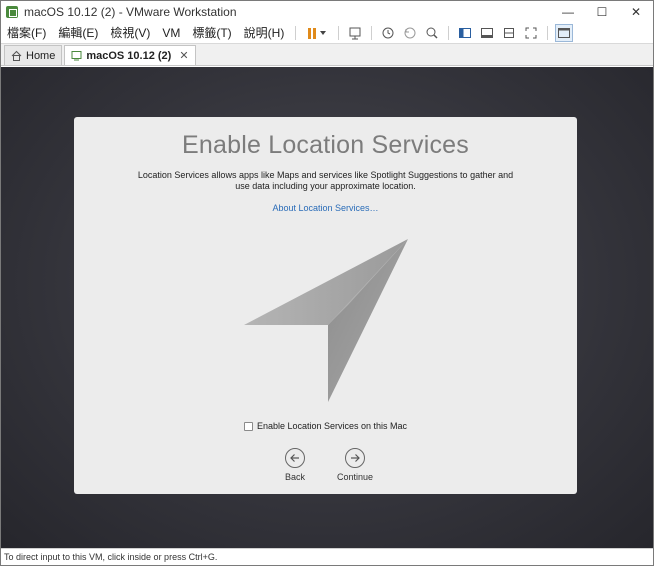 Image resolution: width=654 pixels, height=566 pixels. I want to click on setup-title: Enable Location Services, so click(325, 145).